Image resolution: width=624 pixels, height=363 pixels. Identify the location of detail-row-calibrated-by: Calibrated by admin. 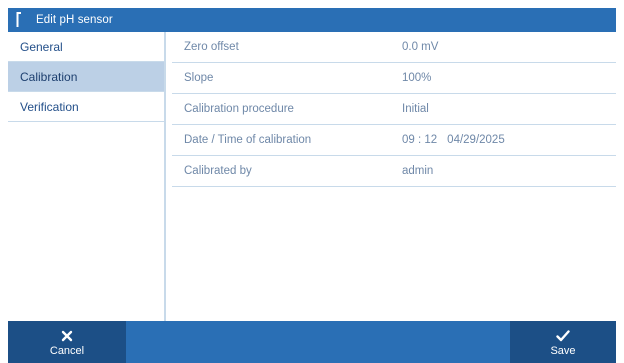
(394, 171).